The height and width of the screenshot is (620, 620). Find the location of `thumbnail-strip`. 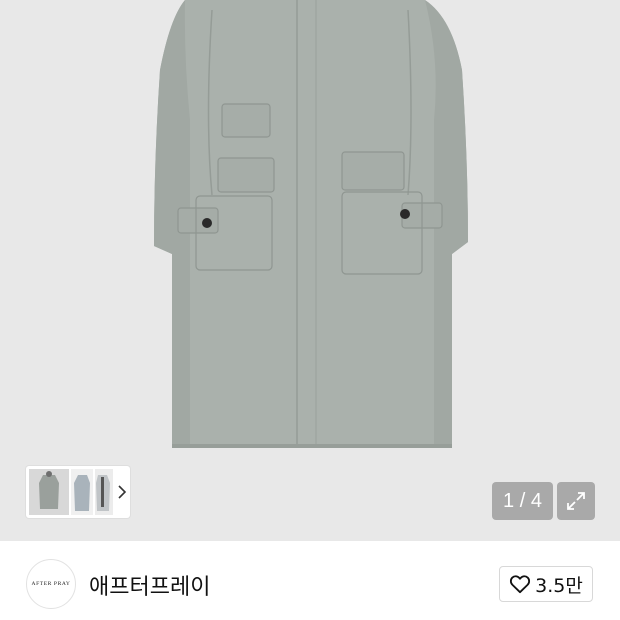

thumbnail-strip is located at coordinates (78, 492).